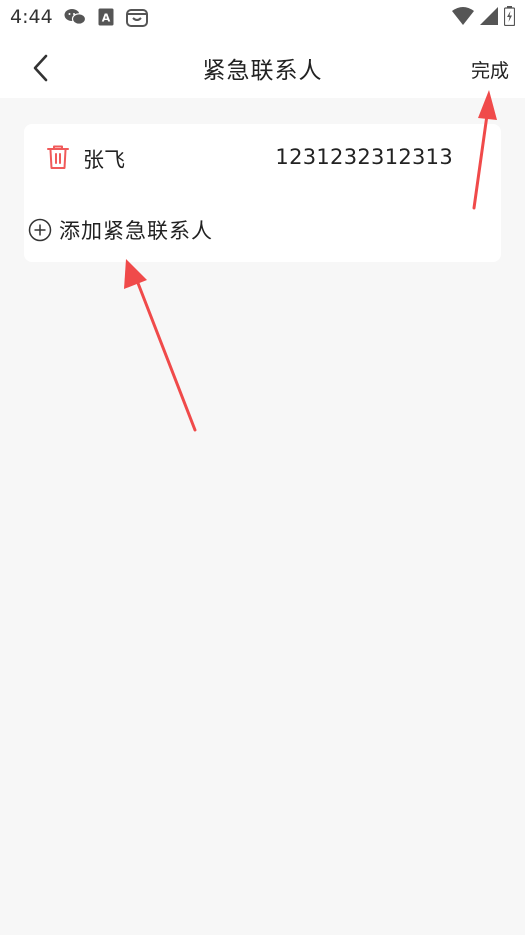  I want to click on signal-icon, so click(489, 16).